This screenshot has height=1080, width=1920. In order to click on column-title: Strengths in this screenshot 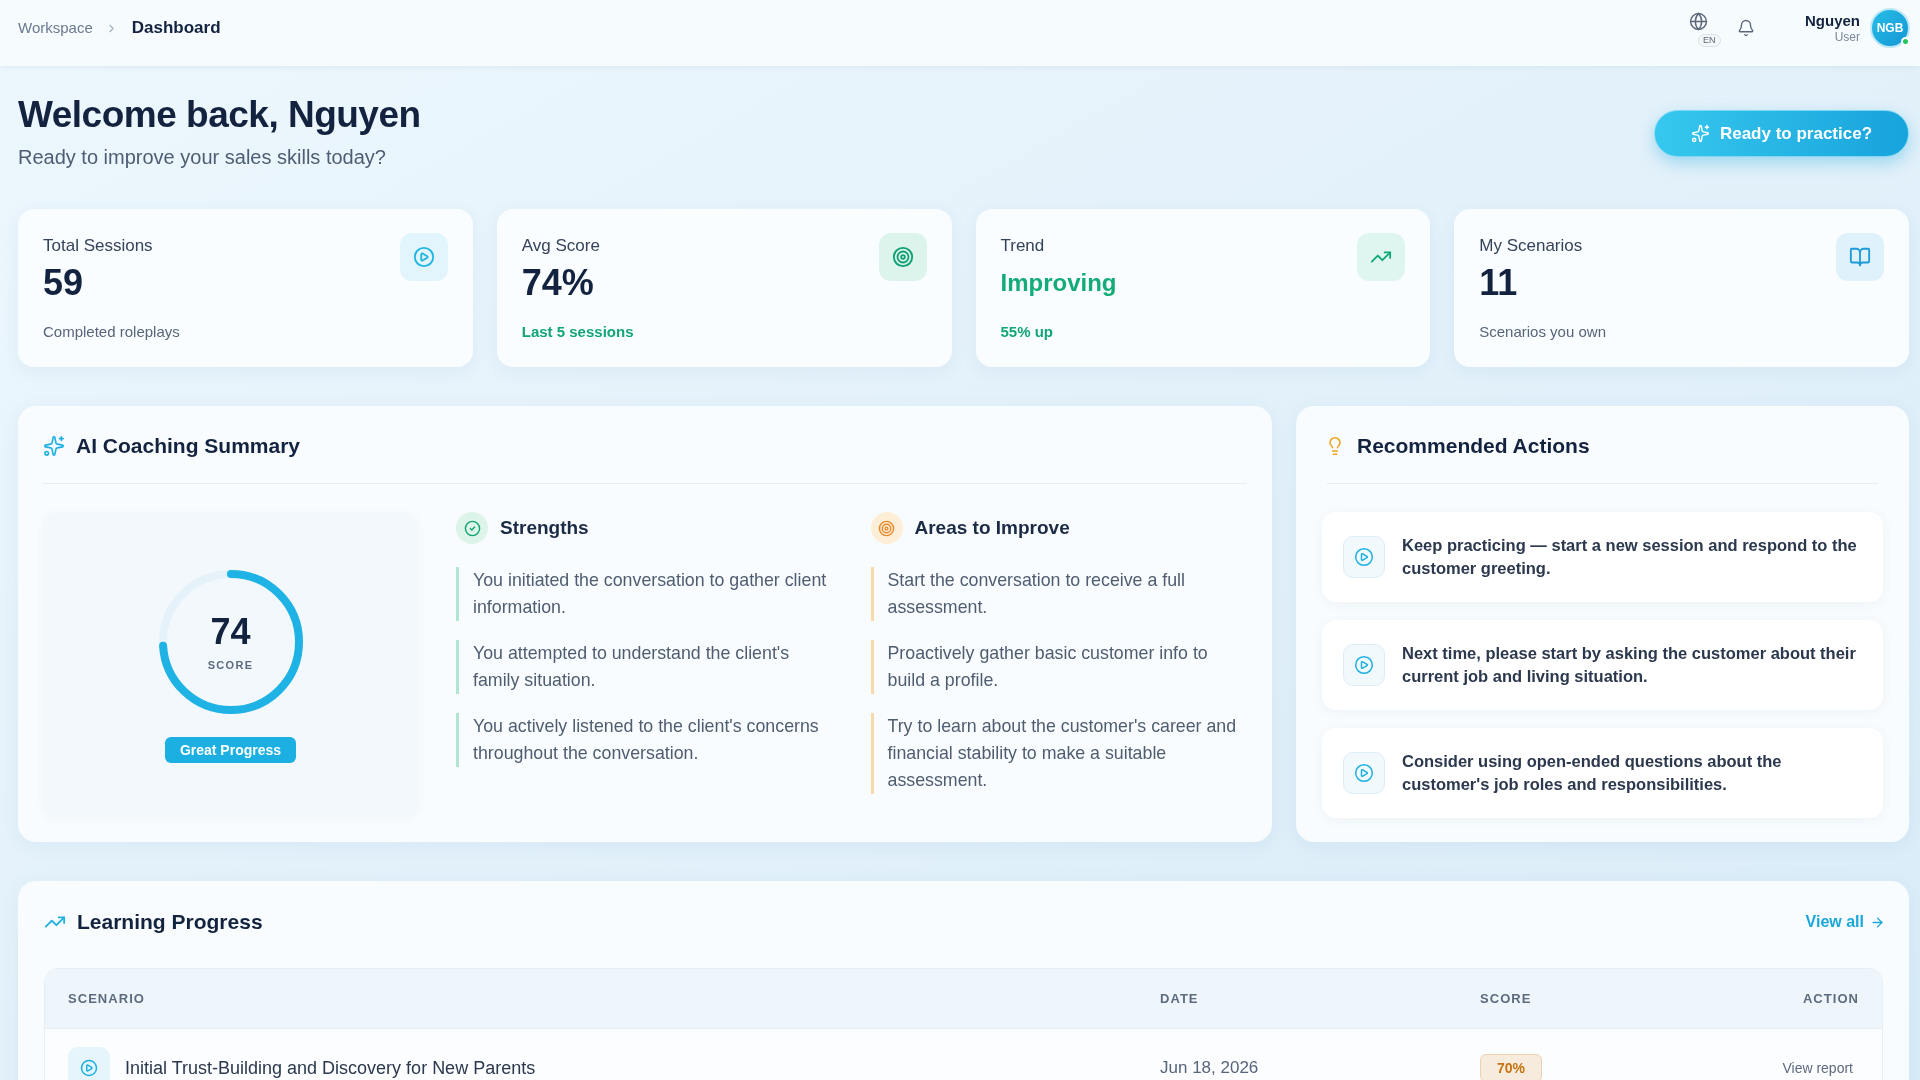, I will do `click(544, 528)`.